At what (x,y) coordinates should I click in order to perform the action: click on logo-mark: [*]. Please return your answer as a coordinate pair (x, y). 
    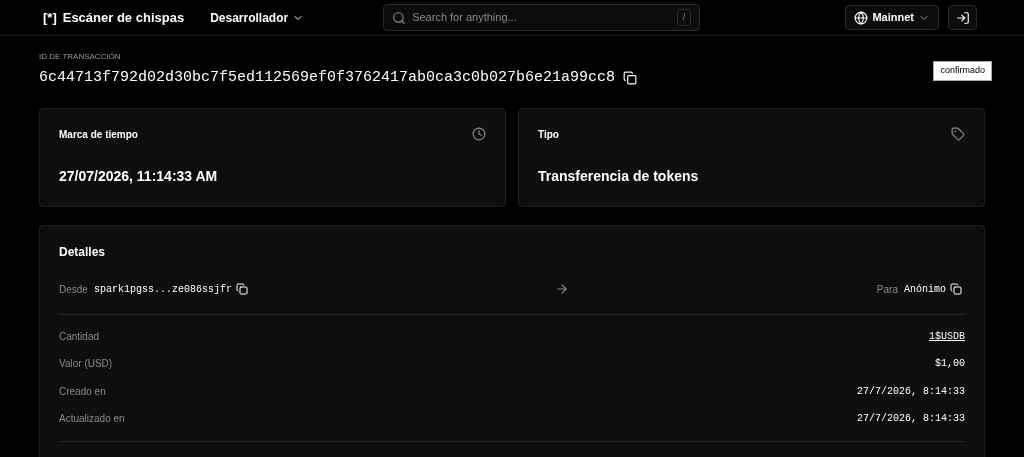
    Looking at the image, I should click on (50, 17).